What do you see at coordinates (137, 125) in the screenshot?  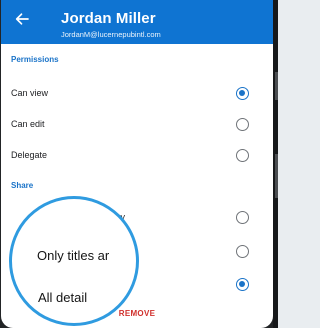 I see `permission-option-can-edit: Can edit` at bounding box center [137, 125].